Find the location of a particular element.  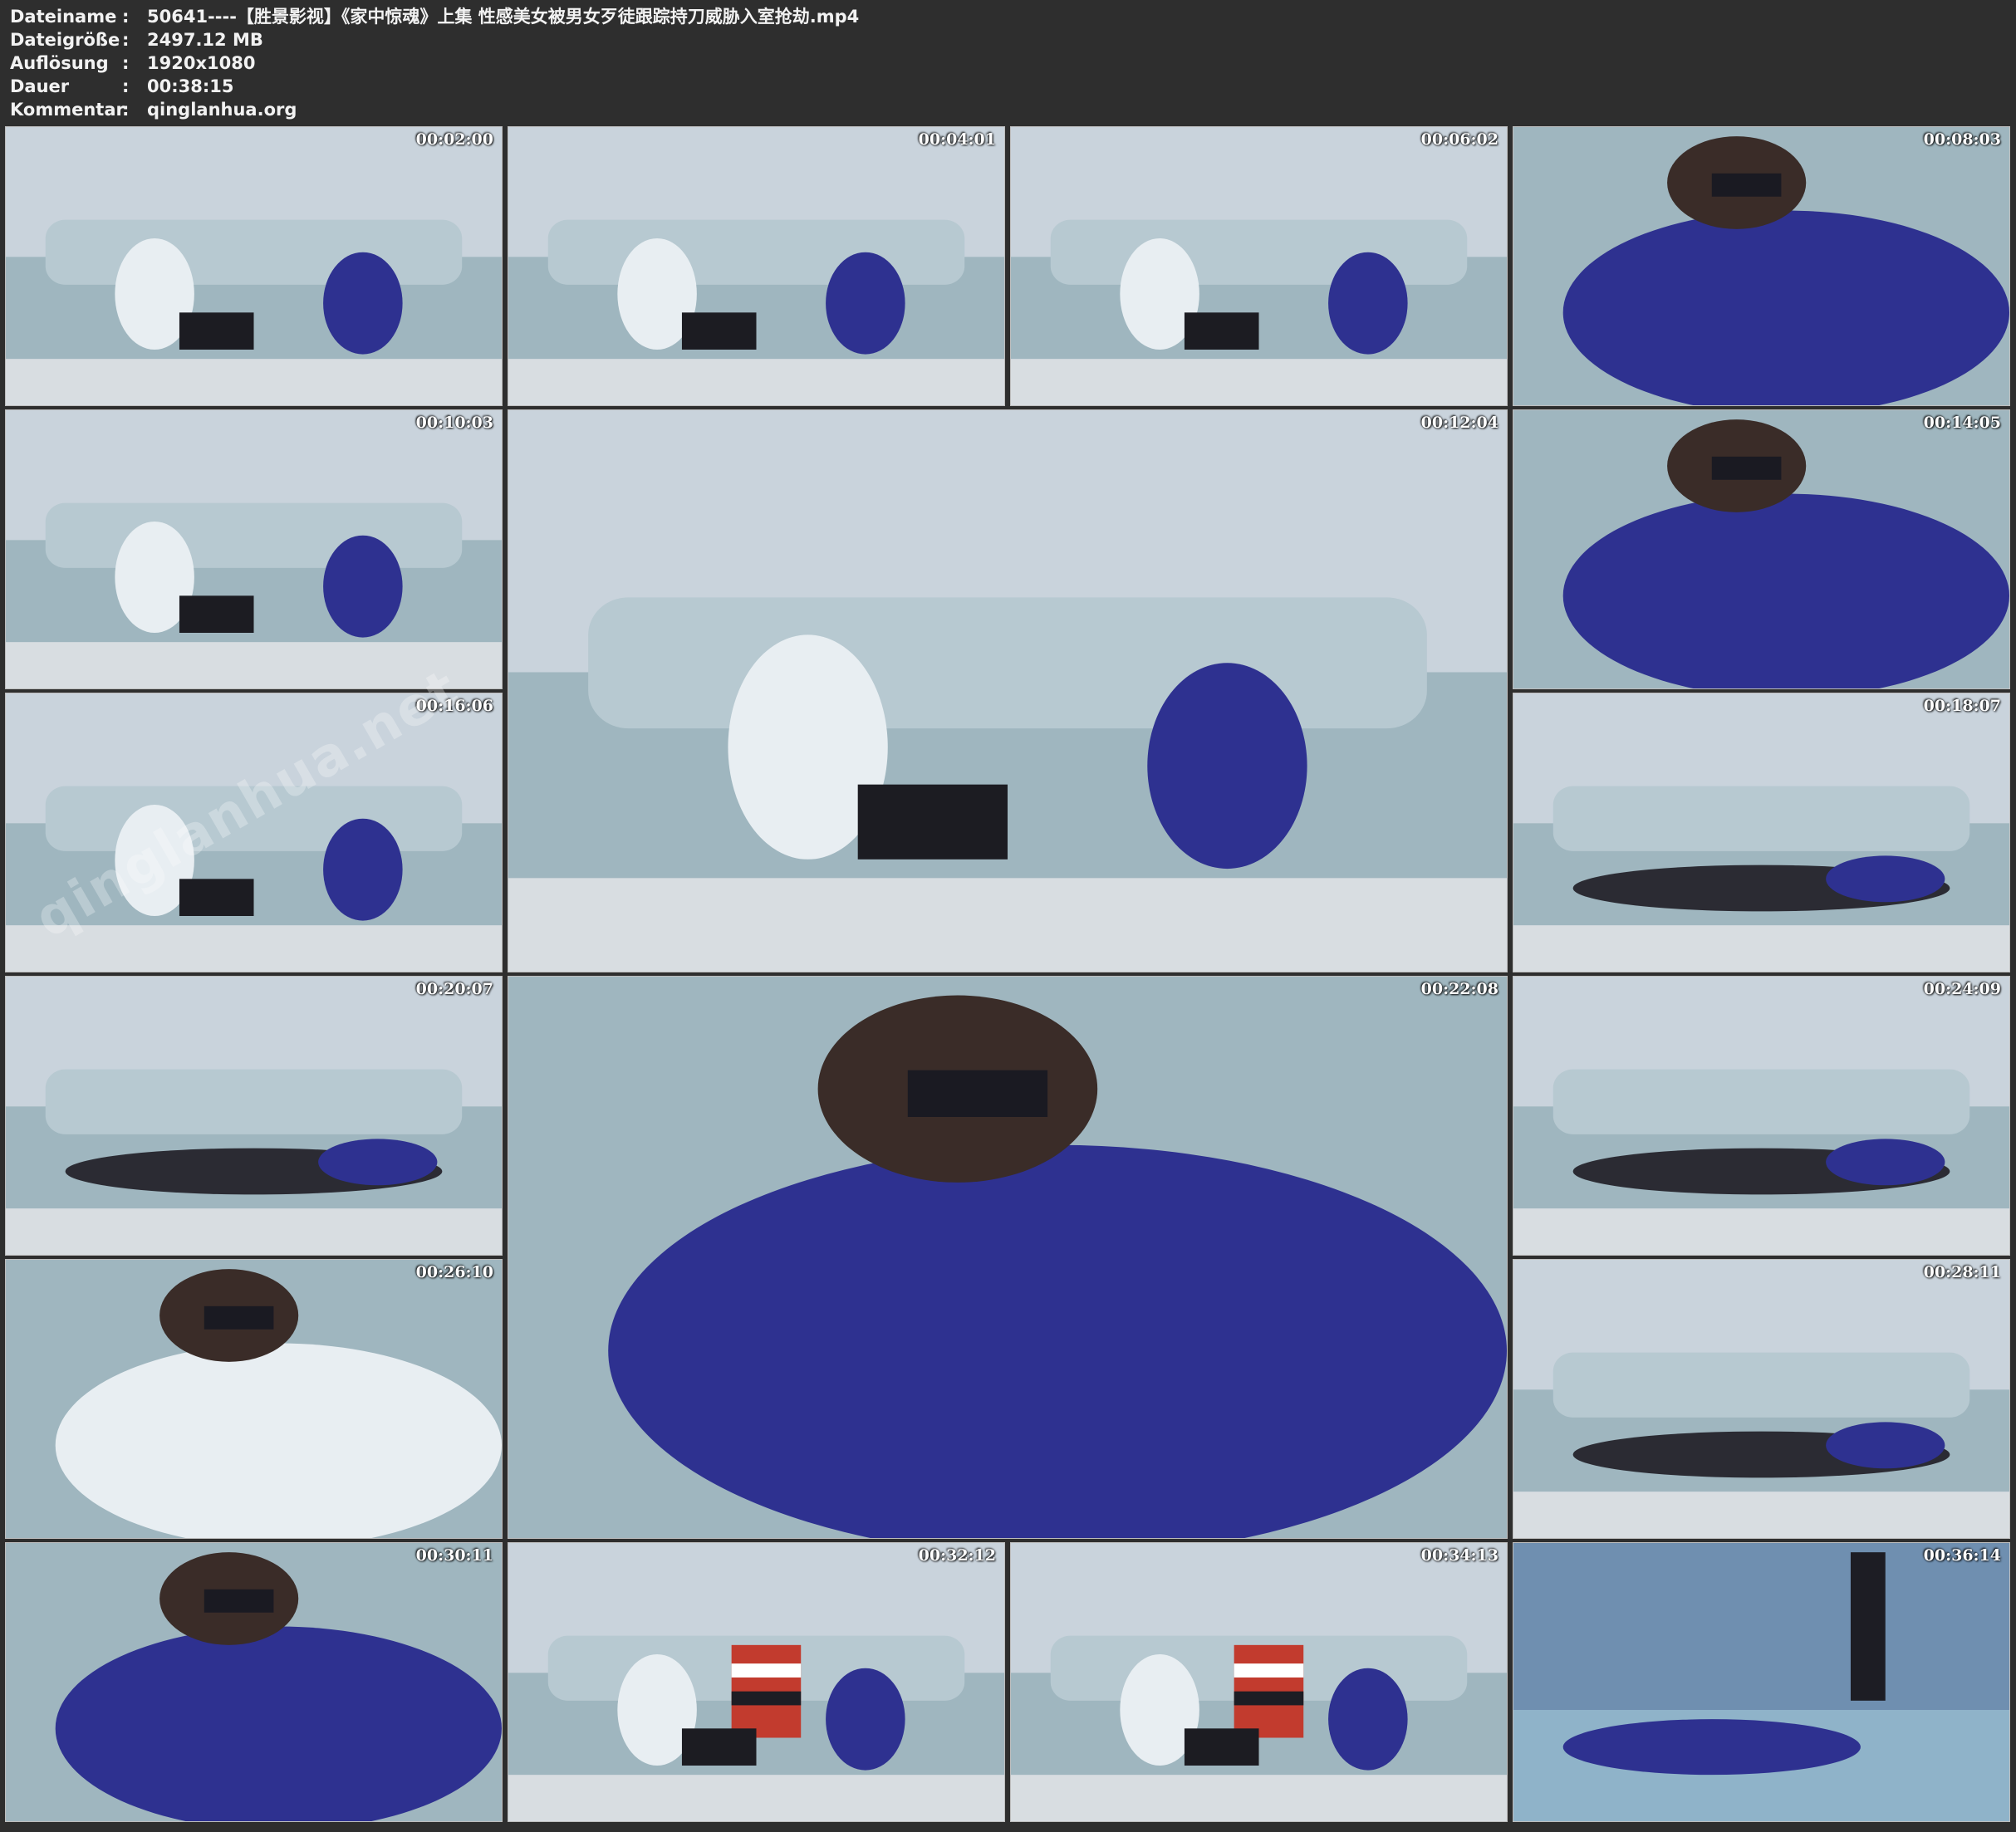

video-thumbnail: 00:08:03 is located at coordinates (1761, 266).